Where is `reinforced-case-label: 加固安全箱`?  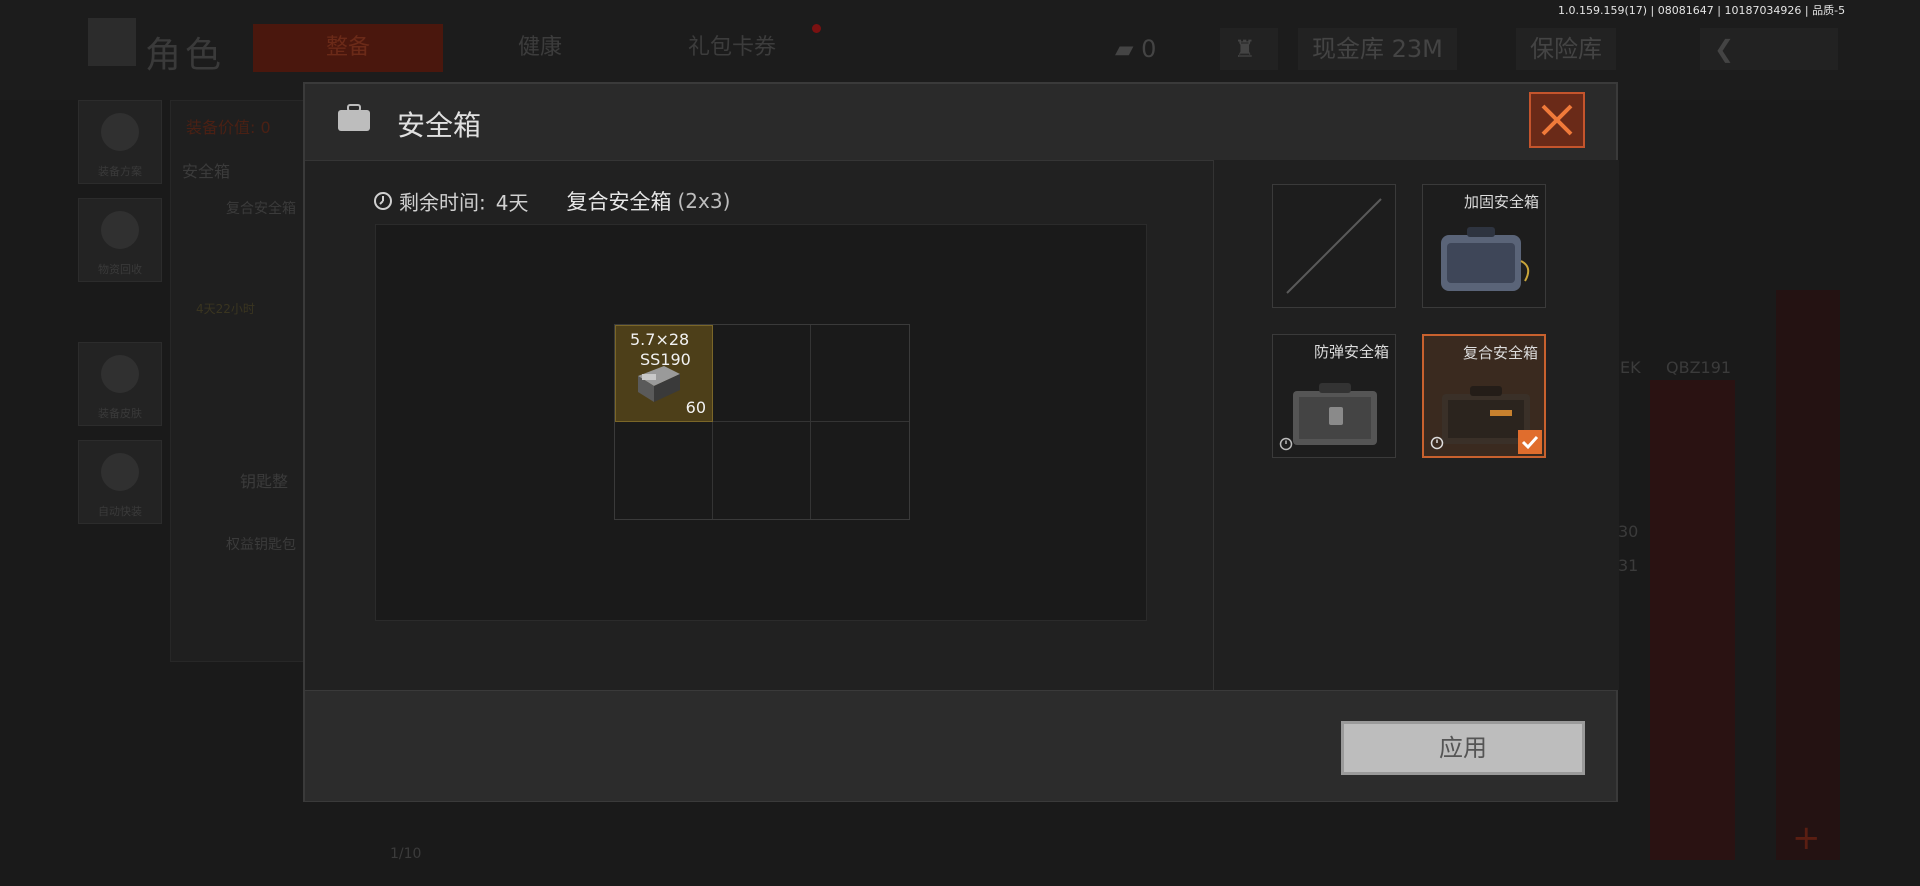
reinforced-case-label: 加固安全箱 is located at coordinates (1501, 202).